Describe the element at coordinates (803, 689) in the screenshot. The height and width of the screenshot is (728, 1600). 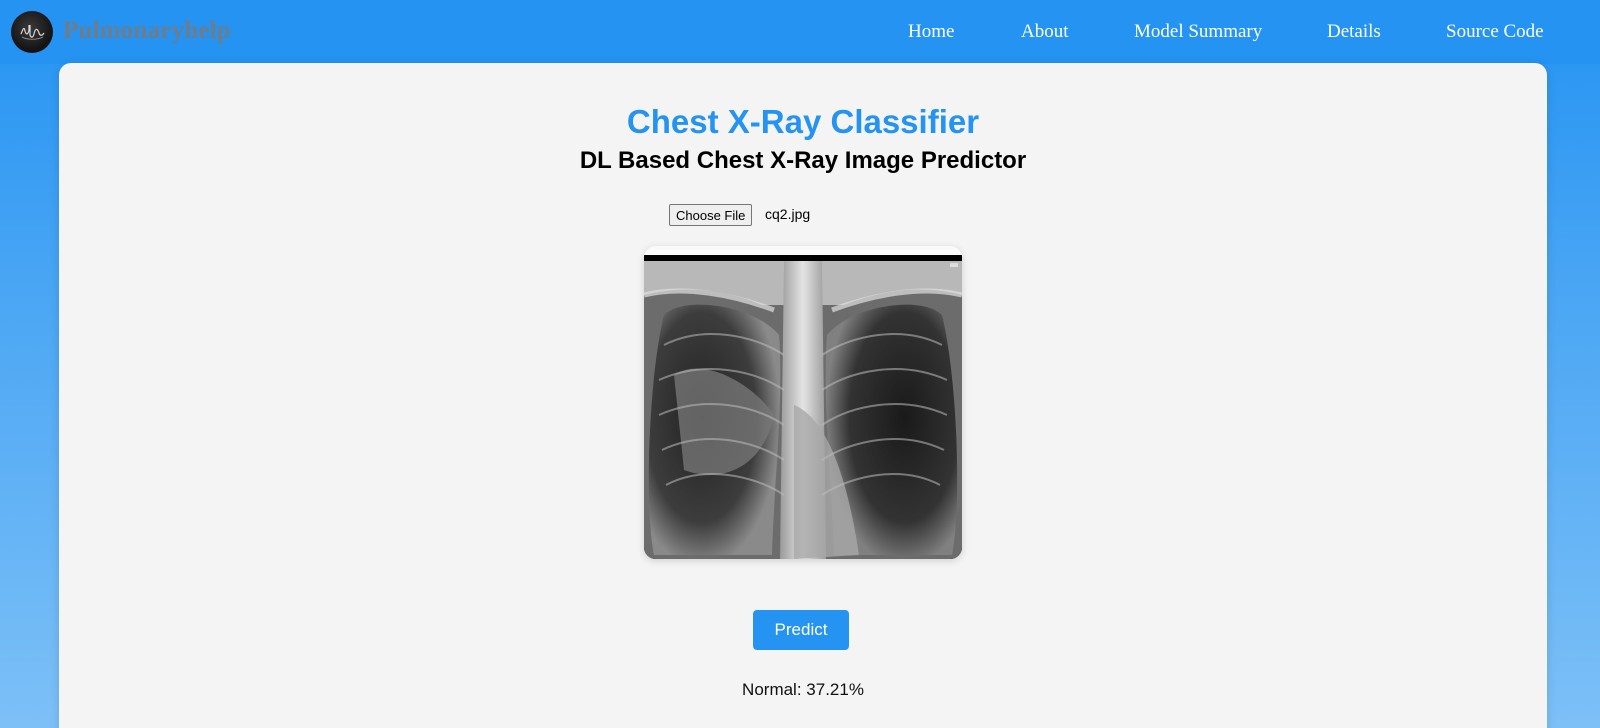
I see `prediction-result: Normal: 37.21%` at that location.